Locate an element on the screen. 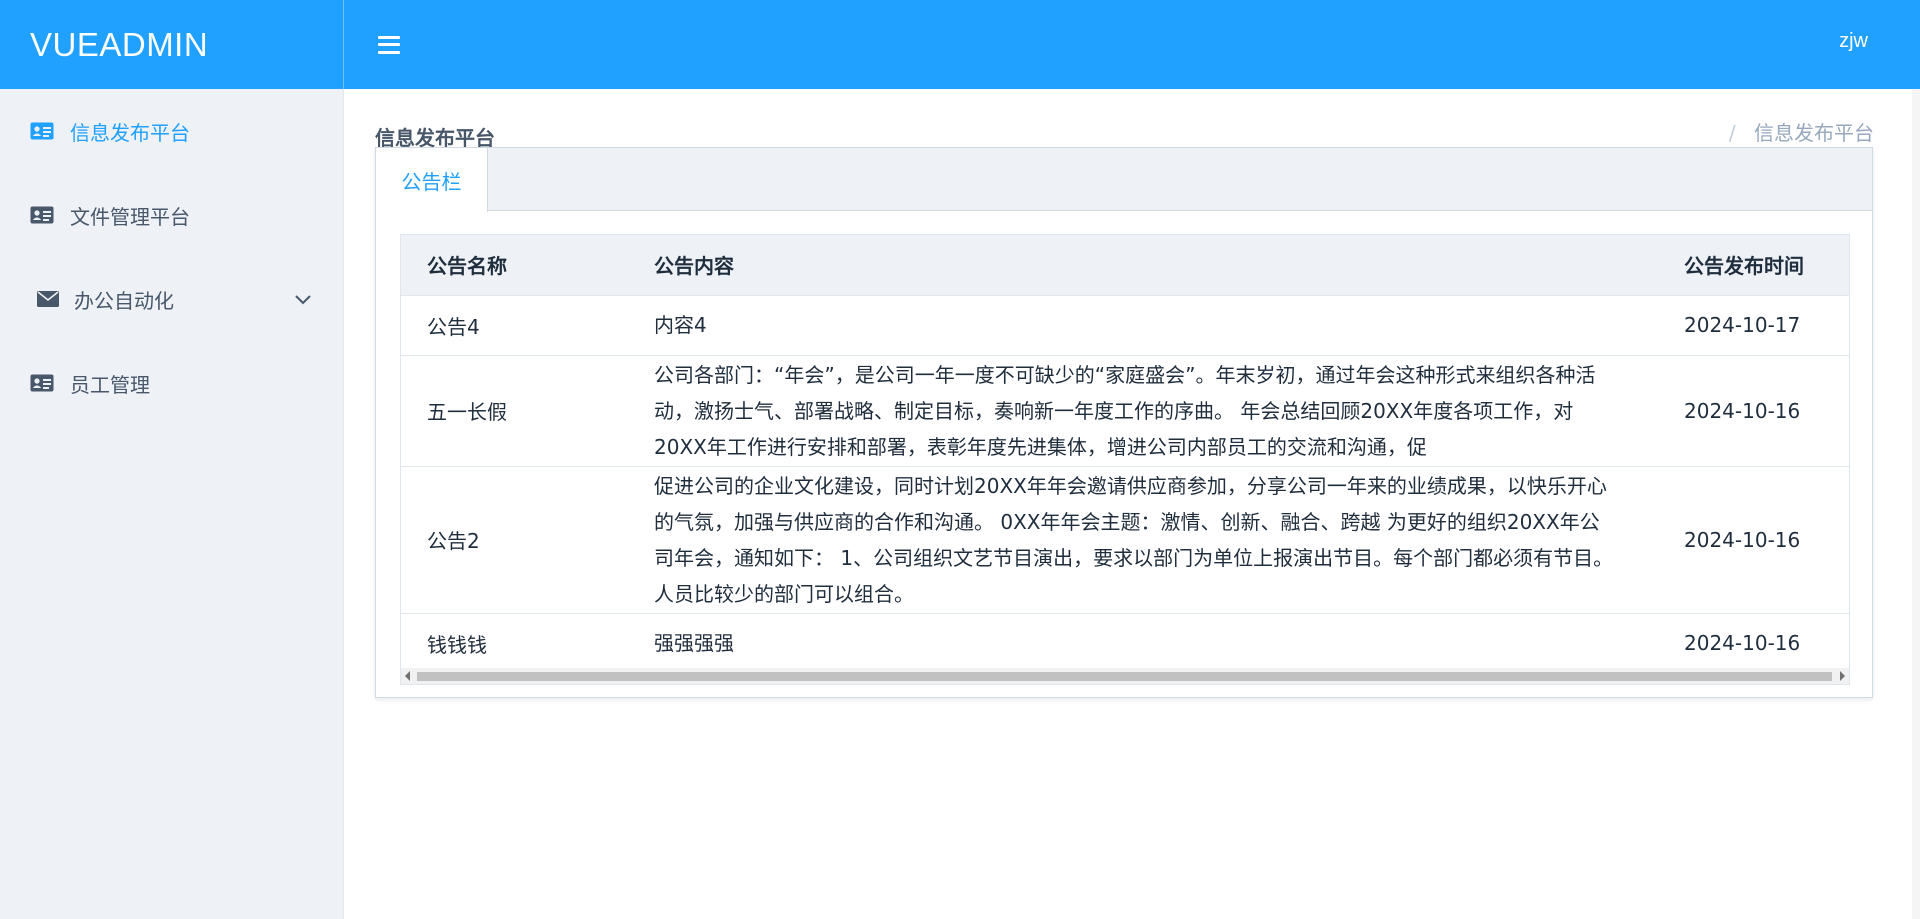 This screenshot has width=1920, height=919. column-header-content: 公告内容 is located at coordinates (1143, 265).